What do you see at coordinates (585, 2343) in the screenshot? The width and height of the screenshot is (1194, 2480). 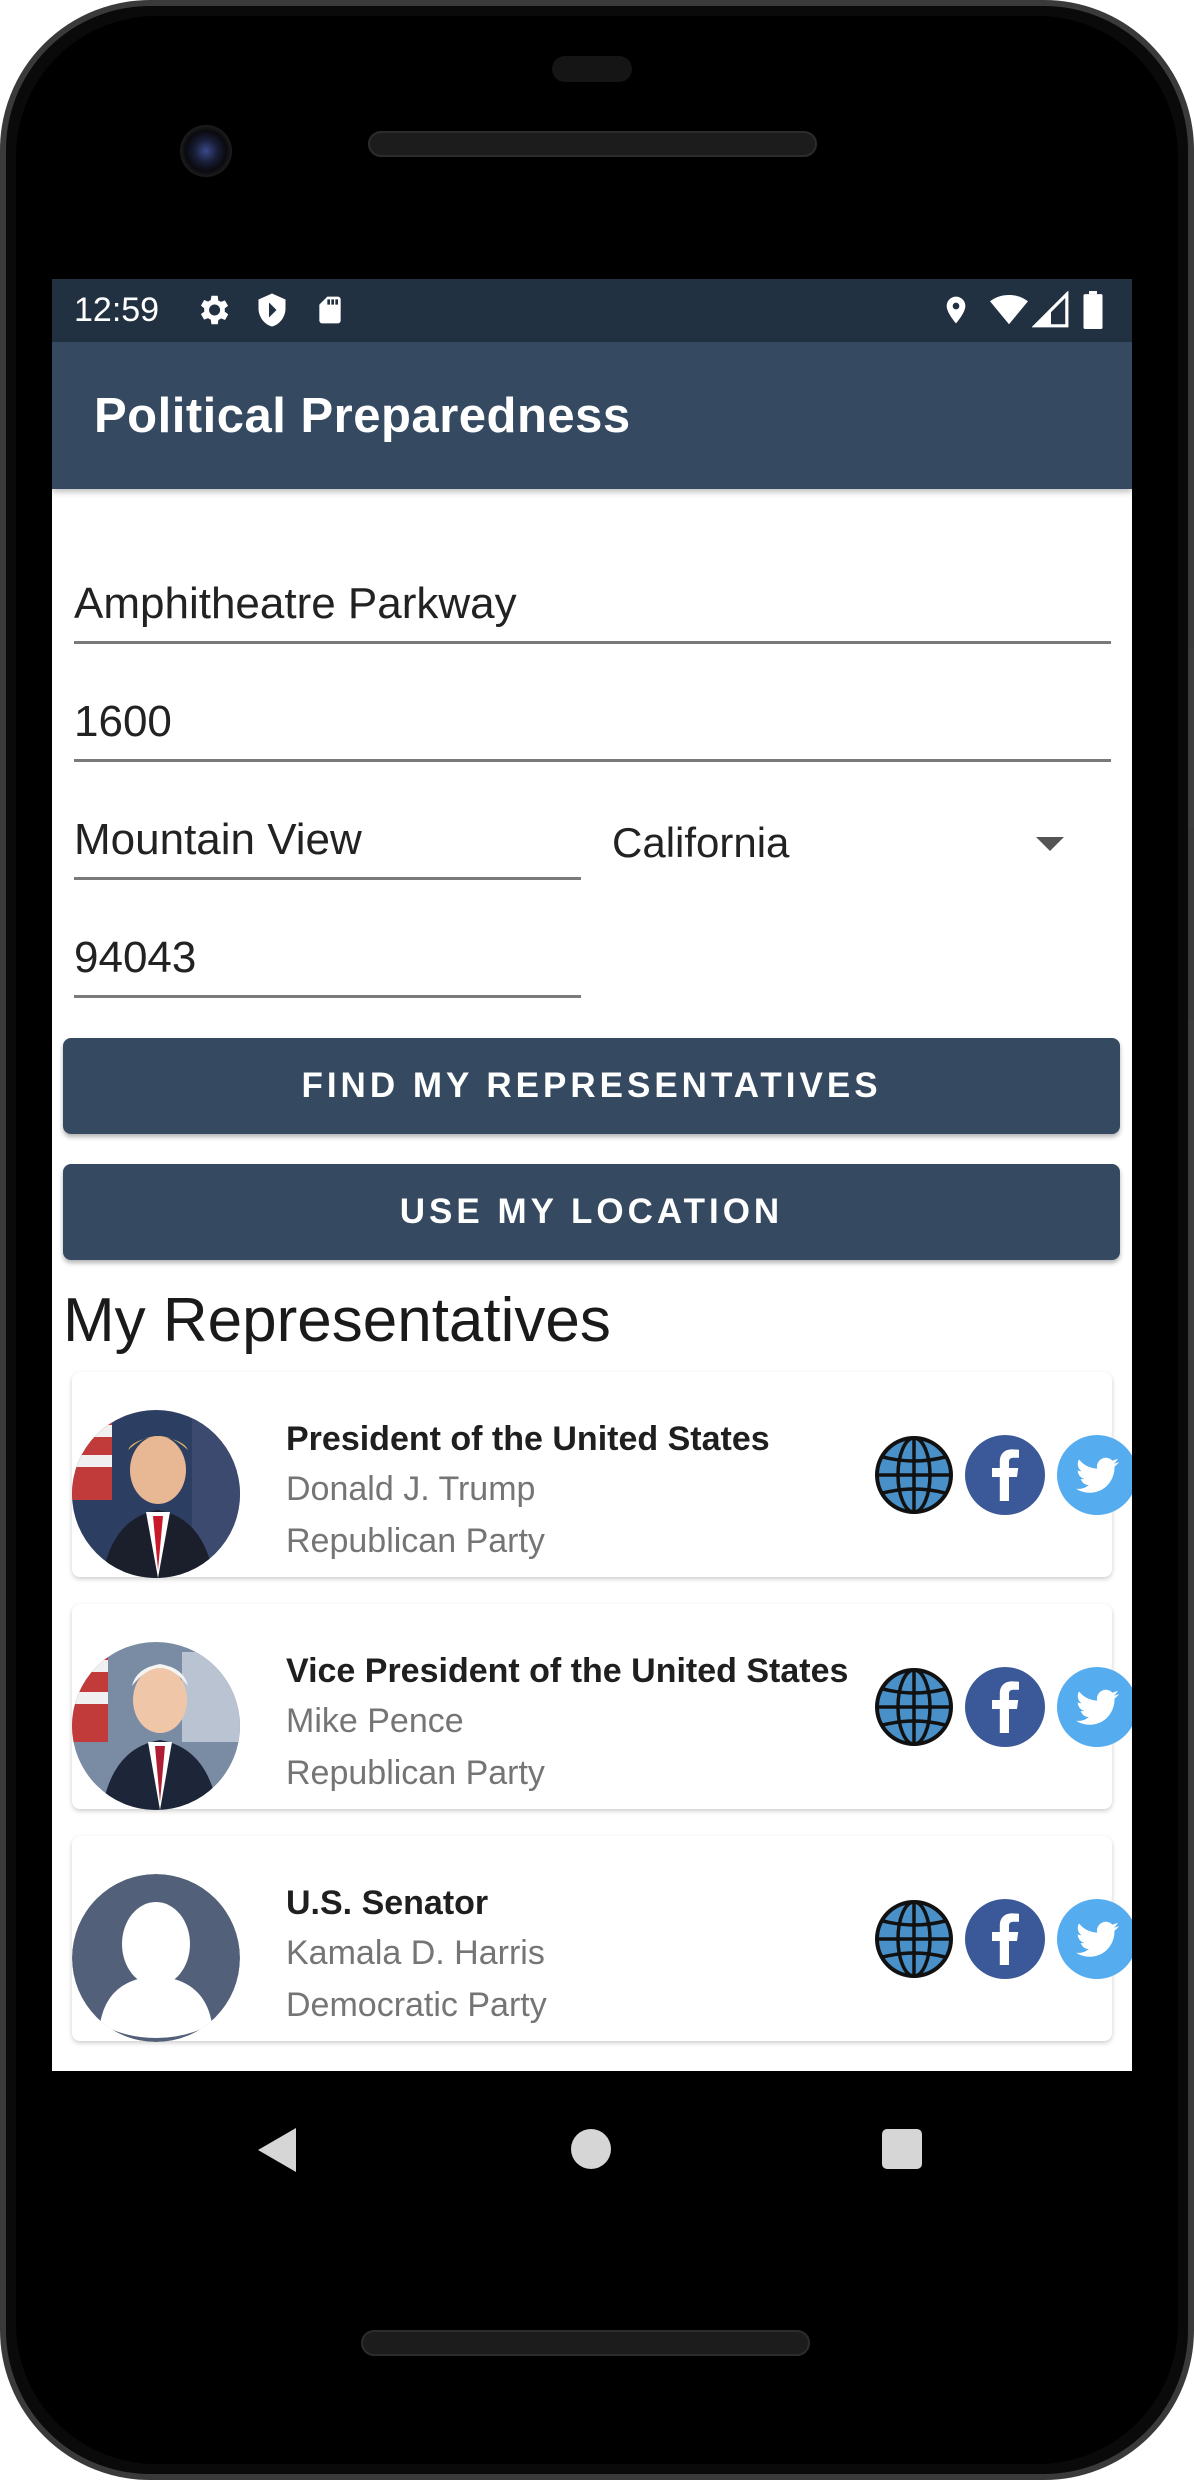 I see `bottom-speaker-grille` at bounding box center [585, 2343].